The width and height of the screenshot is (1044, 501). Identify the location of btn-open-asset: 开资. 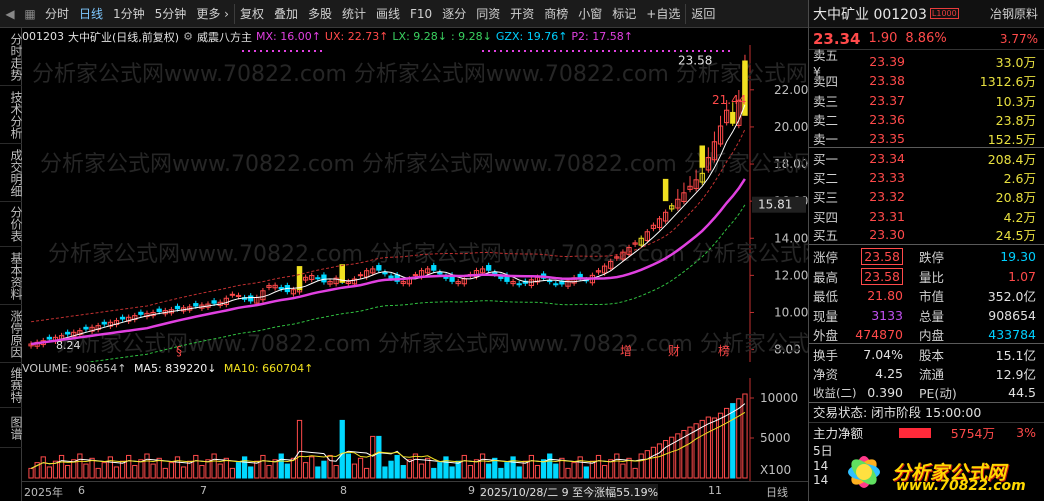
(522, 14).